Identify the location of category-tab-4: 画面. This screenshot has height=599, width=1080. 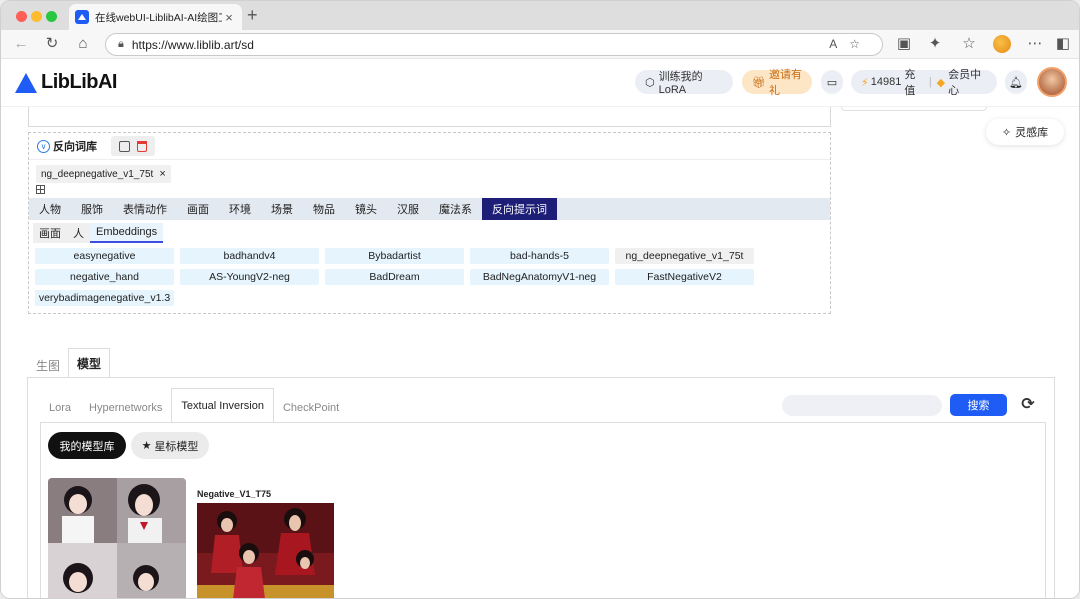
(198, 209).